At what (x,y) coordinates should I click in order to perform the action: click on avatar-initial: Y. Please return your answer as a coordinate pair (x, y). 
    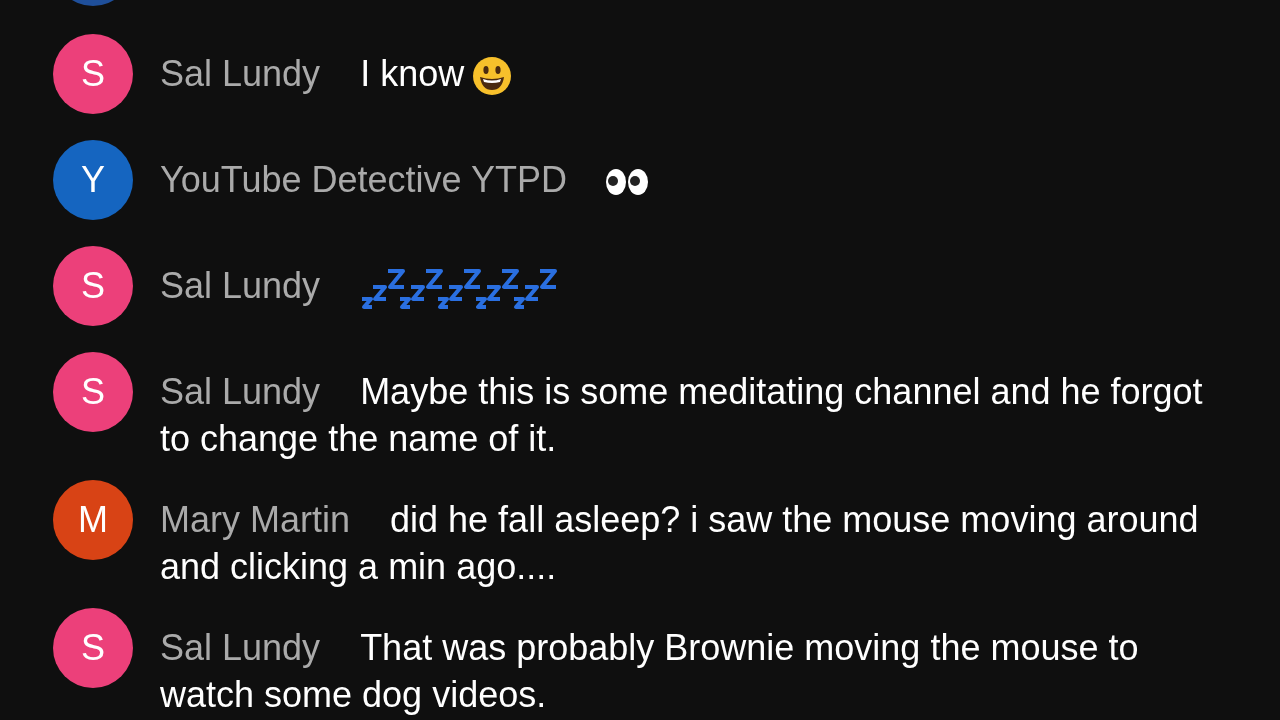
    Looking at the image, I should click on (93, 180).